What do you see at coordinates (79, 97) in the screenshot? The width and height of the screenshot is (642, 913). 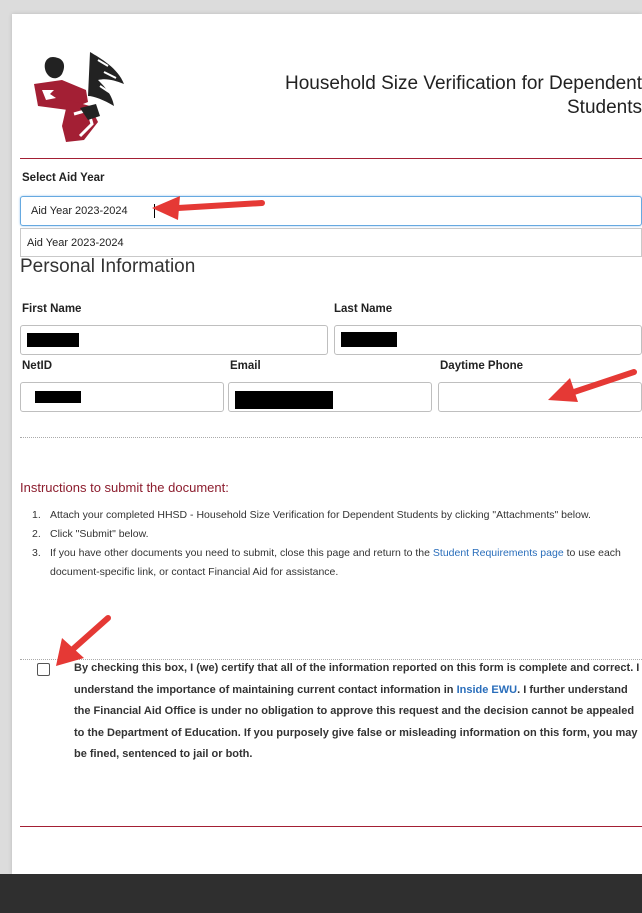 I see `ewu-eagle-logo-icon` at bounding box center [79, 97].